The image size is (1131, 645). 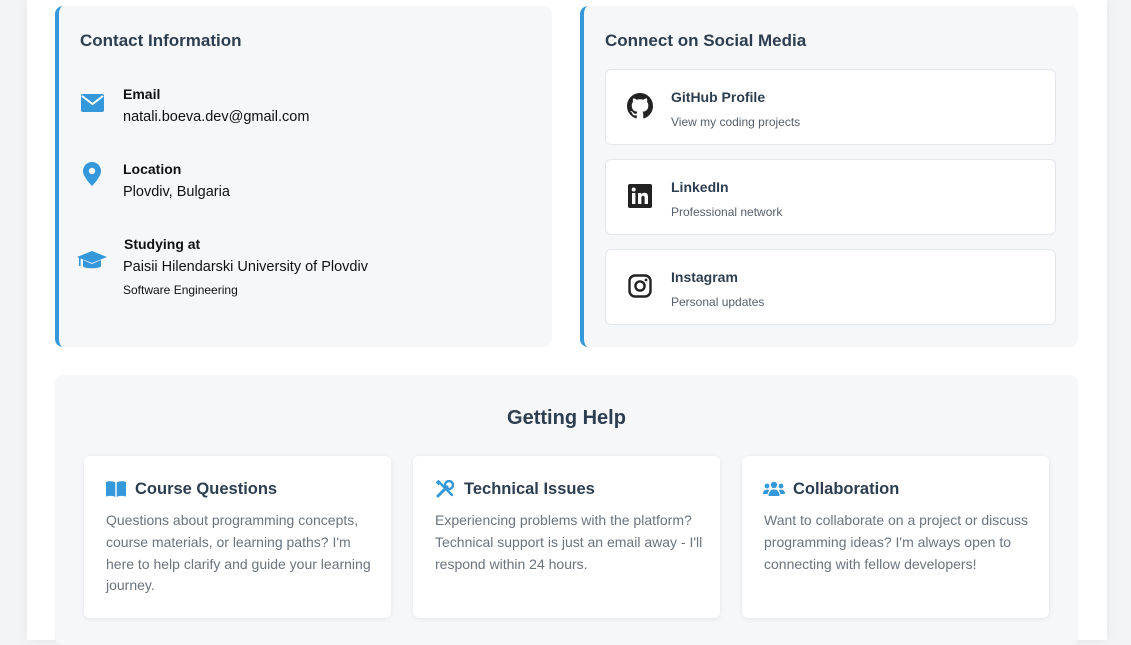 I want to click on github-link-desc: View my coding projects, so click(x=736, y=122).